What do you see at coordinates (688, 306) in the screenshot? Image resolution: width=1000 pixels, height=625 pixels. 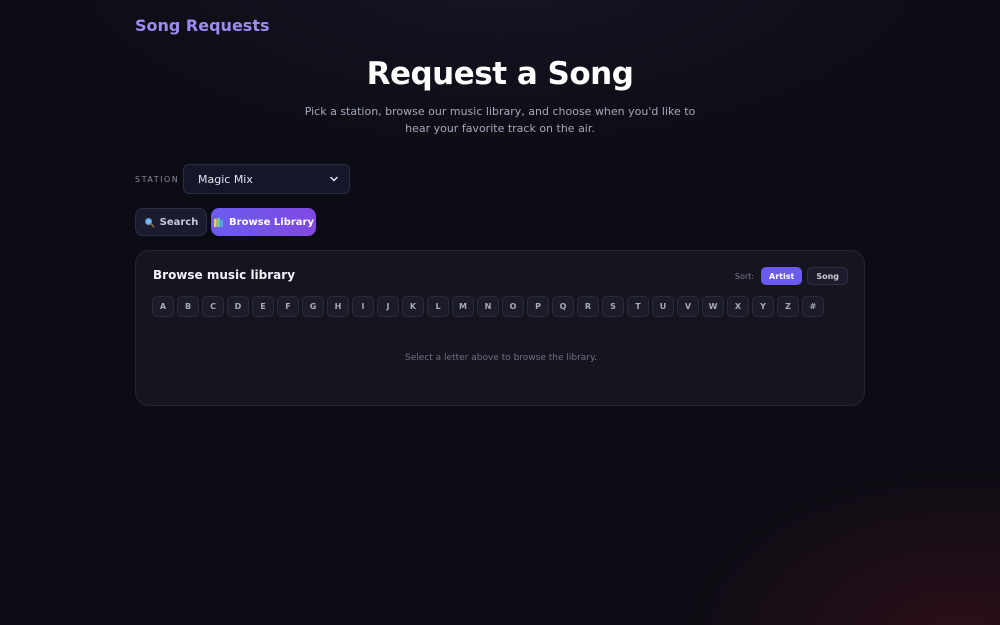 I see `letter-button: V` at bounding box center [688, 306].